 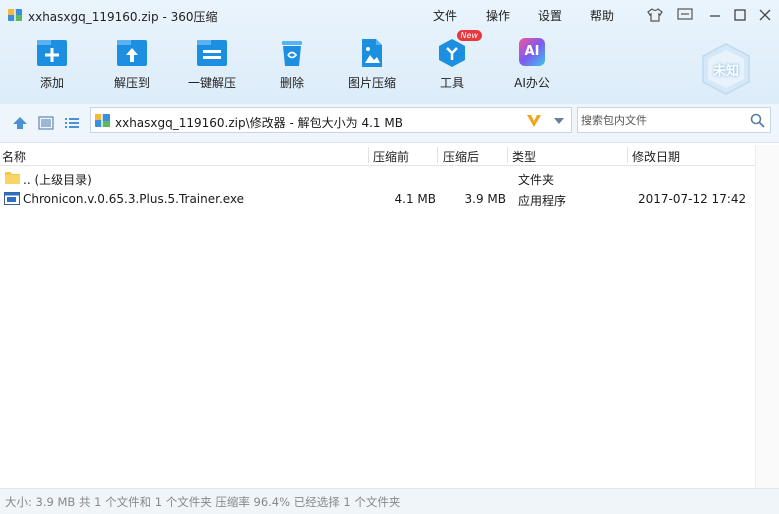 I want to click on list-view-icon, so click(x=72, y=123).